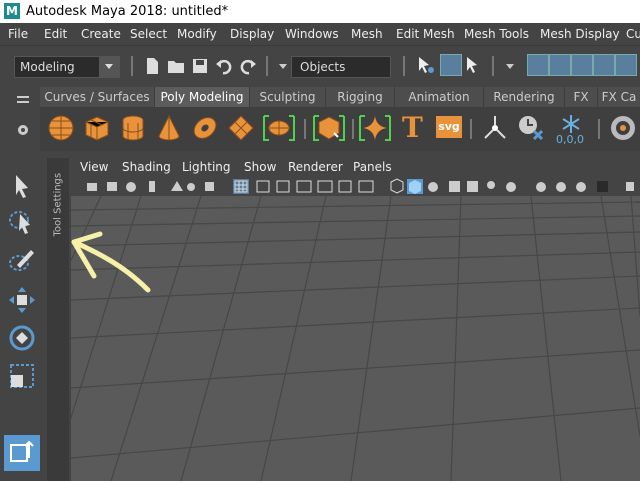  I want to click on shelf-icons: T svg 0,0,0, so click(340, 129).